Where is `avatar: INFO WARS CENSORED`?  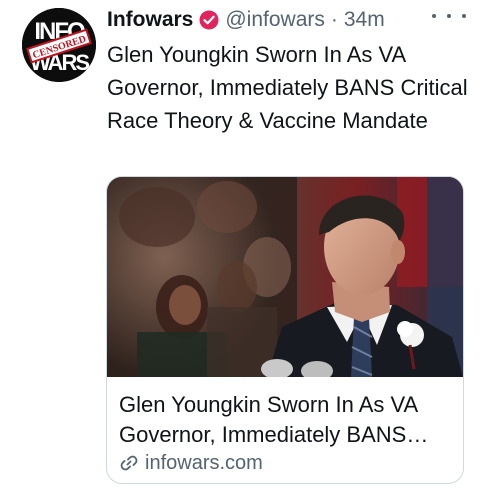
avatar: INFO WARS CENSORED is located at coordinates (59, 45).